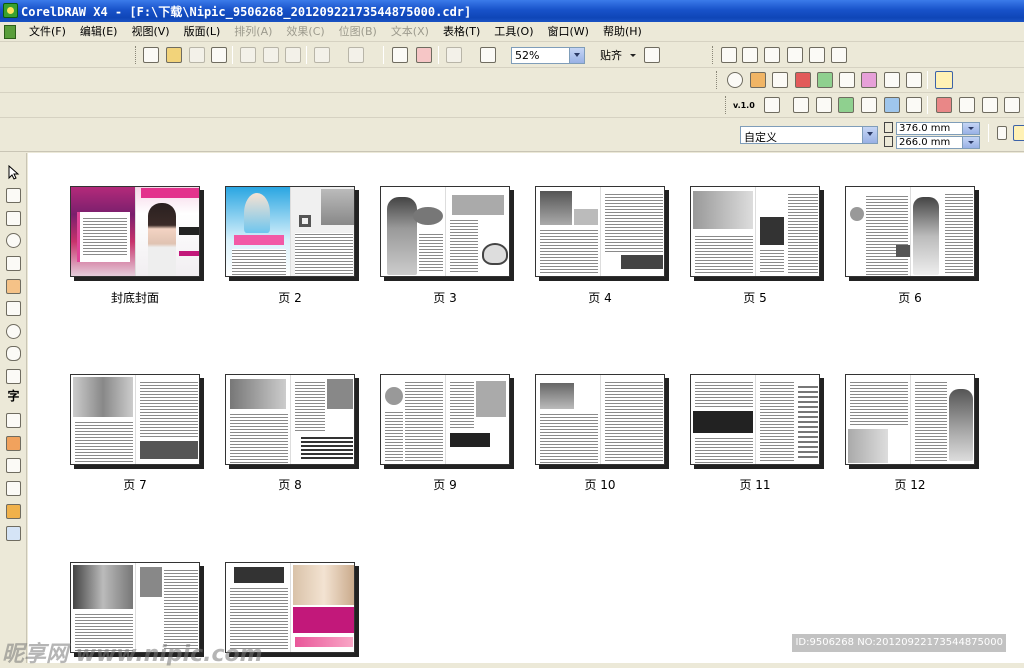 This screenshot has width=1024, height=668. I want to click on options-icon, so click(652, 55).